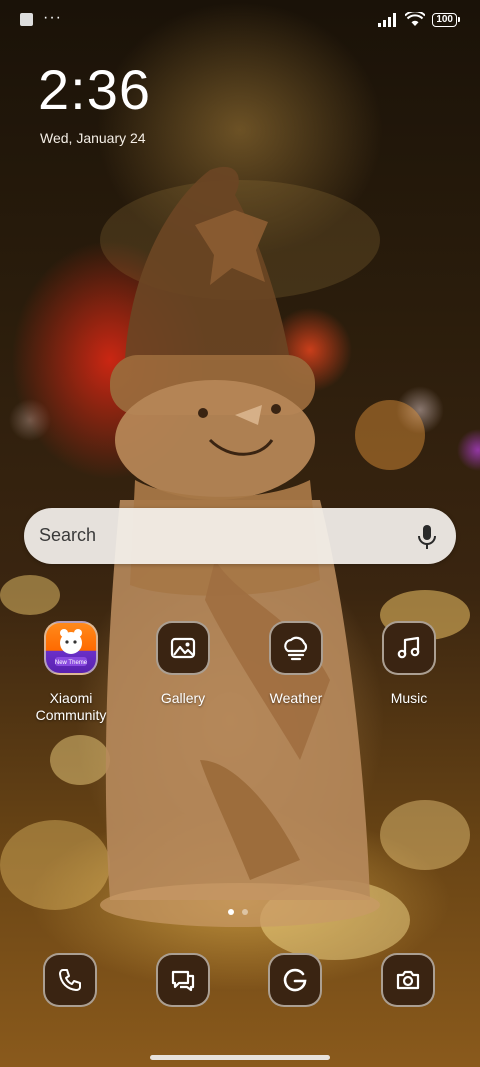  What do you see at coordinates (296, 648) in the screenshot?
I see `weather-icon` at bounding box center [296, 648].